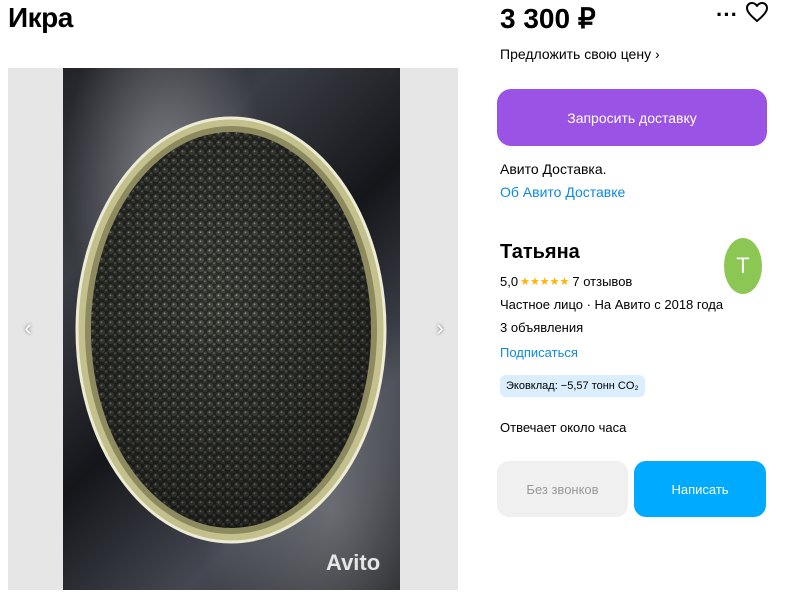 Image resolution: width=800 pixels, height=600 pixels. What do you see at coordinates (509, 281) in the screenshot?
I see `rating-value: 5,0` at bounding box center [509, 281].